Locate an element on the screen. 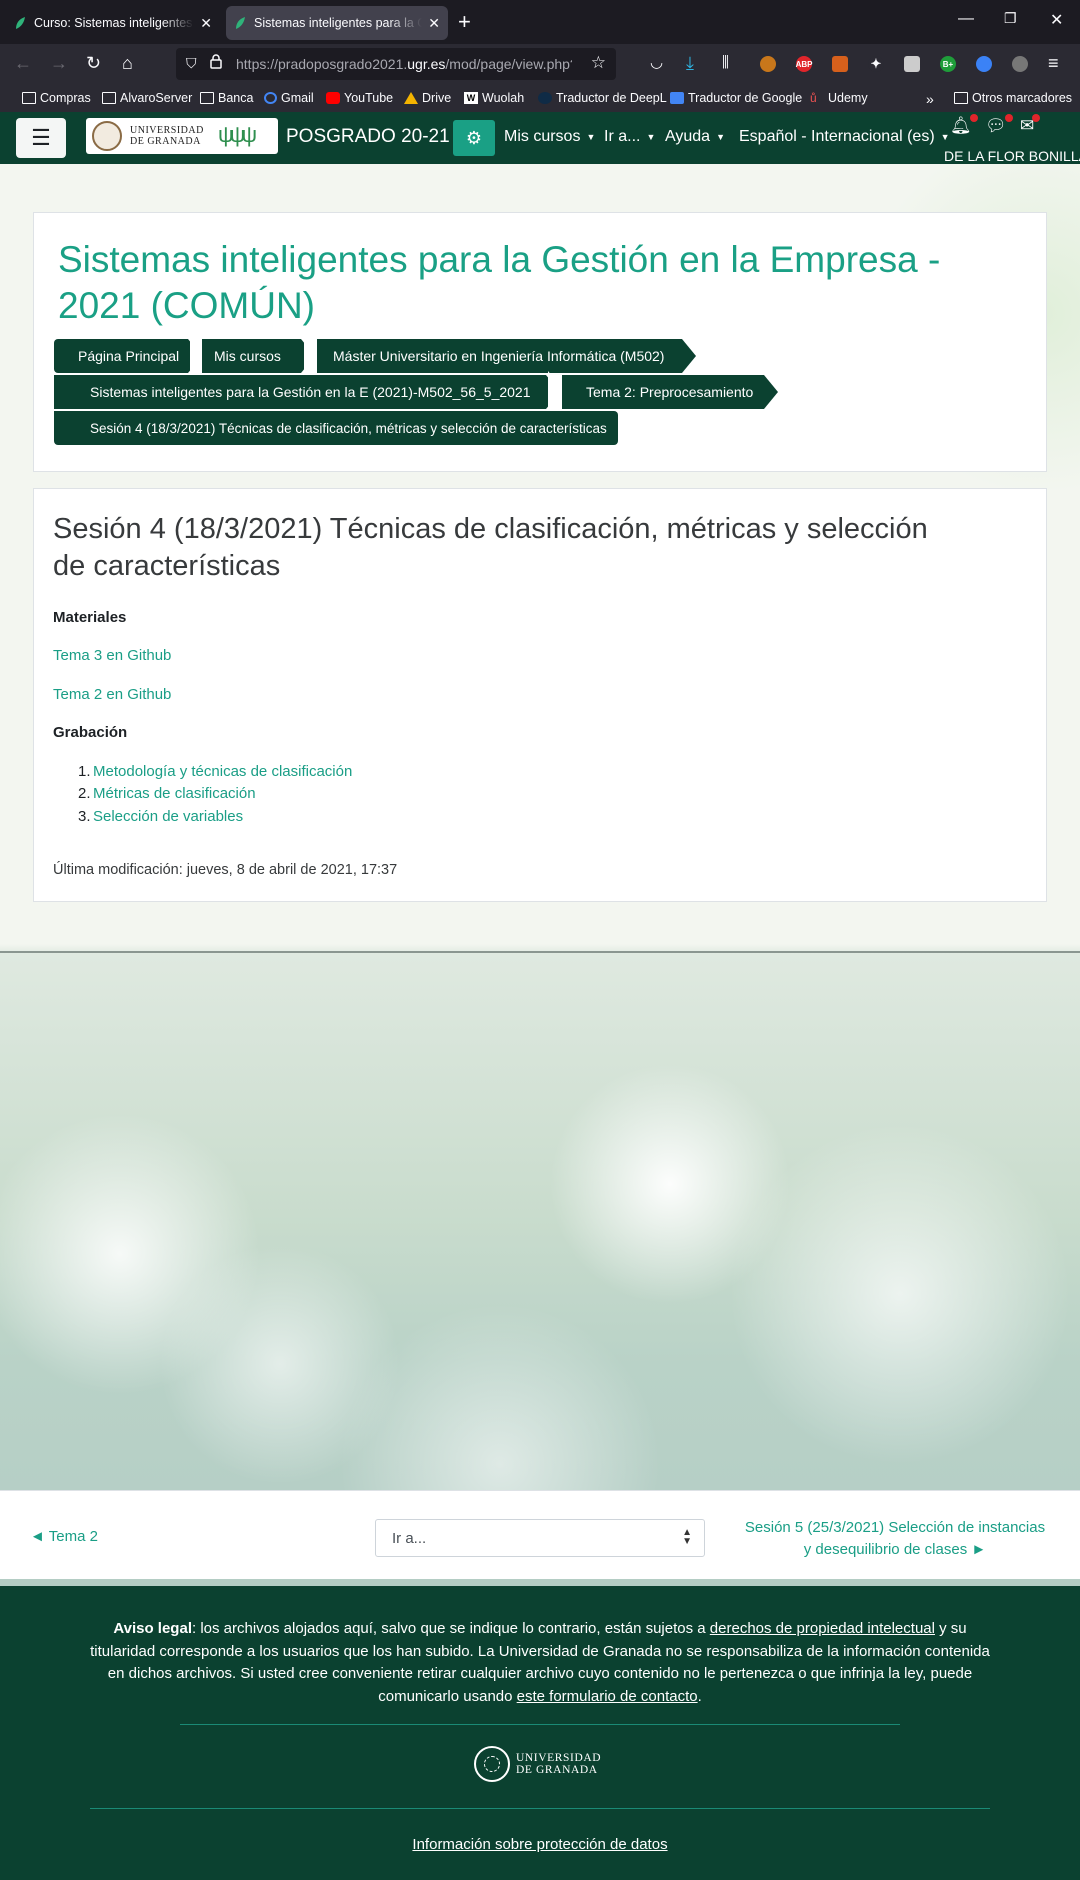 This screenshot has width=1080, height=1880. site-name: POSGRADO 20-21 is located at coordinates (368, 137).